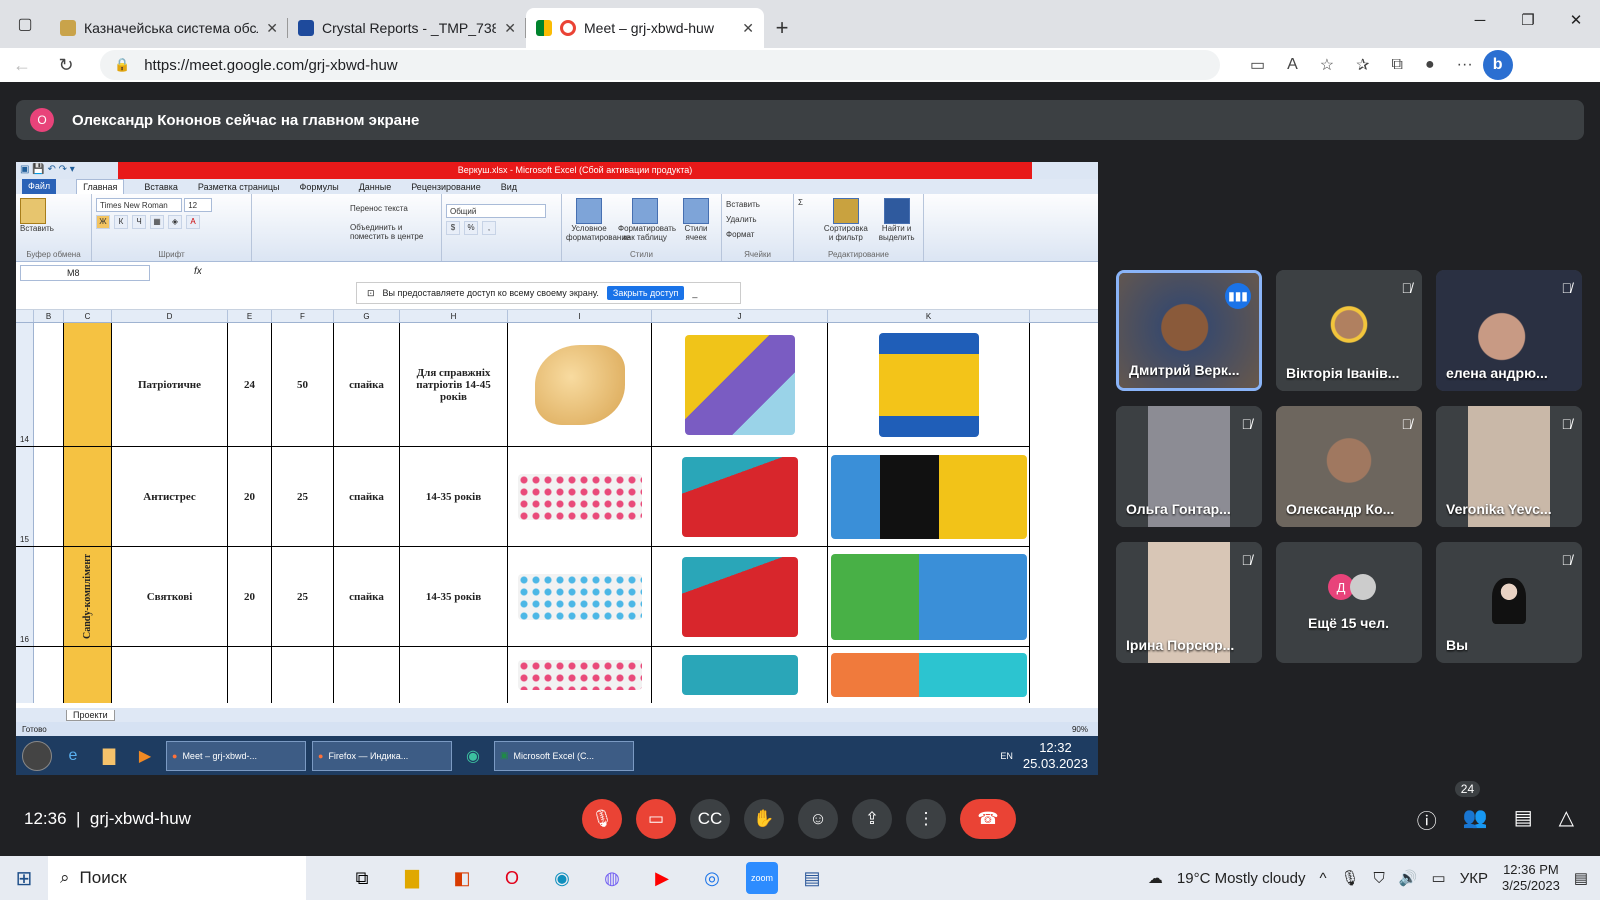  Describe the element at coordinates (177, 878) in the screenshot. I see `taskbar-search: ⌕ Поиск` at that location.